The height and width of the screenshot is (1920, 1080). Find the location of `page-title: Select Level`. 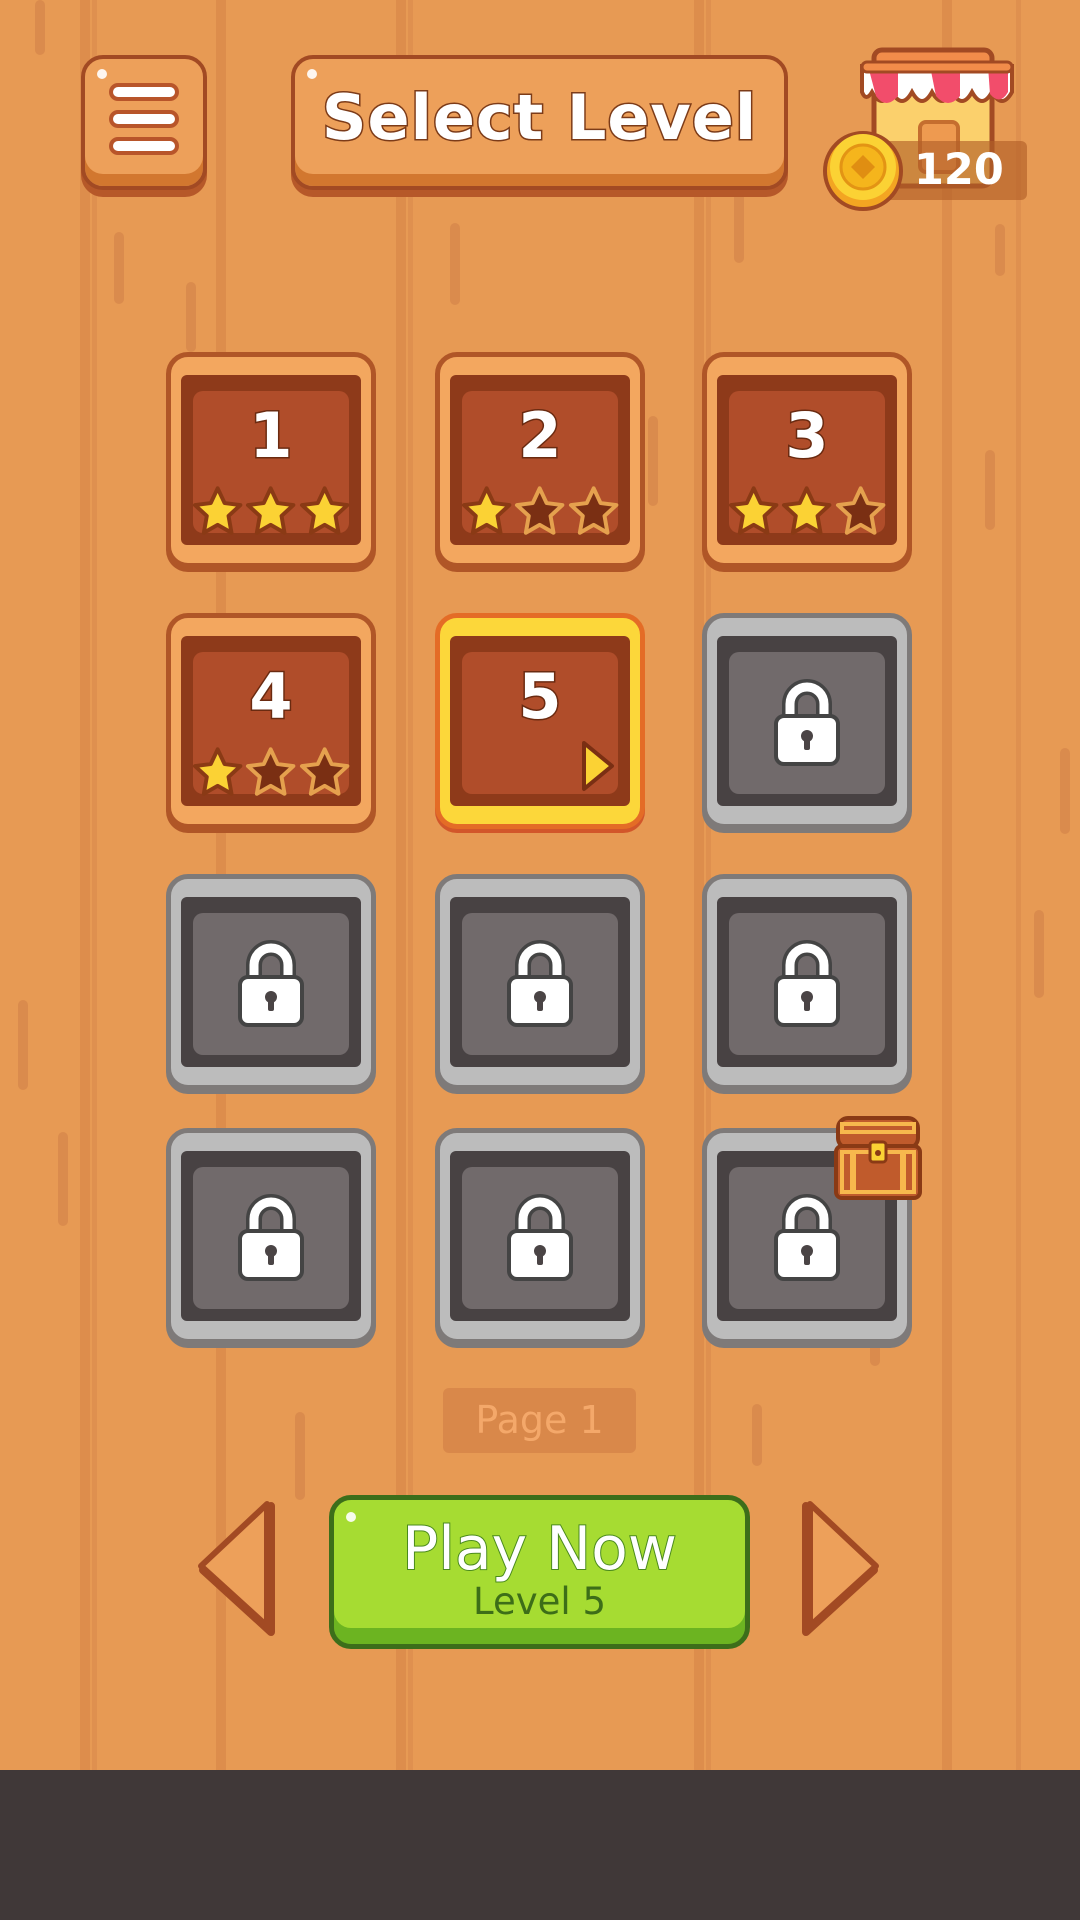

page-title: Select Level is located at coordinates (539, 118).